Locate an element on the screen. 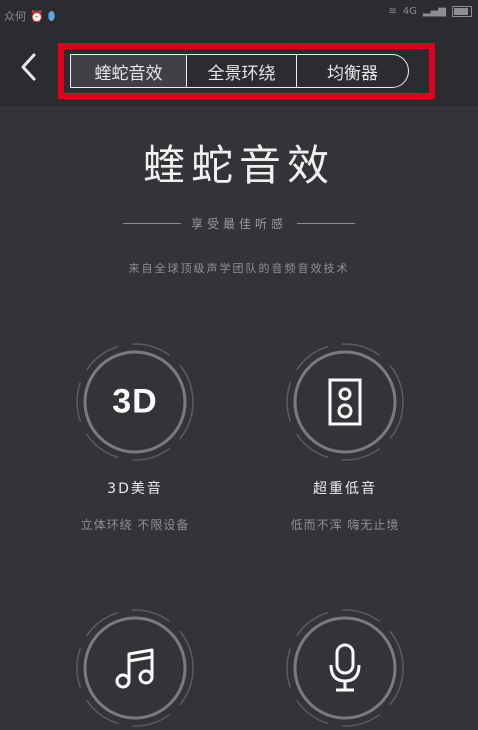 This screenshot has height=730, width=478. feature-voice is located at coordinates (345, 668).